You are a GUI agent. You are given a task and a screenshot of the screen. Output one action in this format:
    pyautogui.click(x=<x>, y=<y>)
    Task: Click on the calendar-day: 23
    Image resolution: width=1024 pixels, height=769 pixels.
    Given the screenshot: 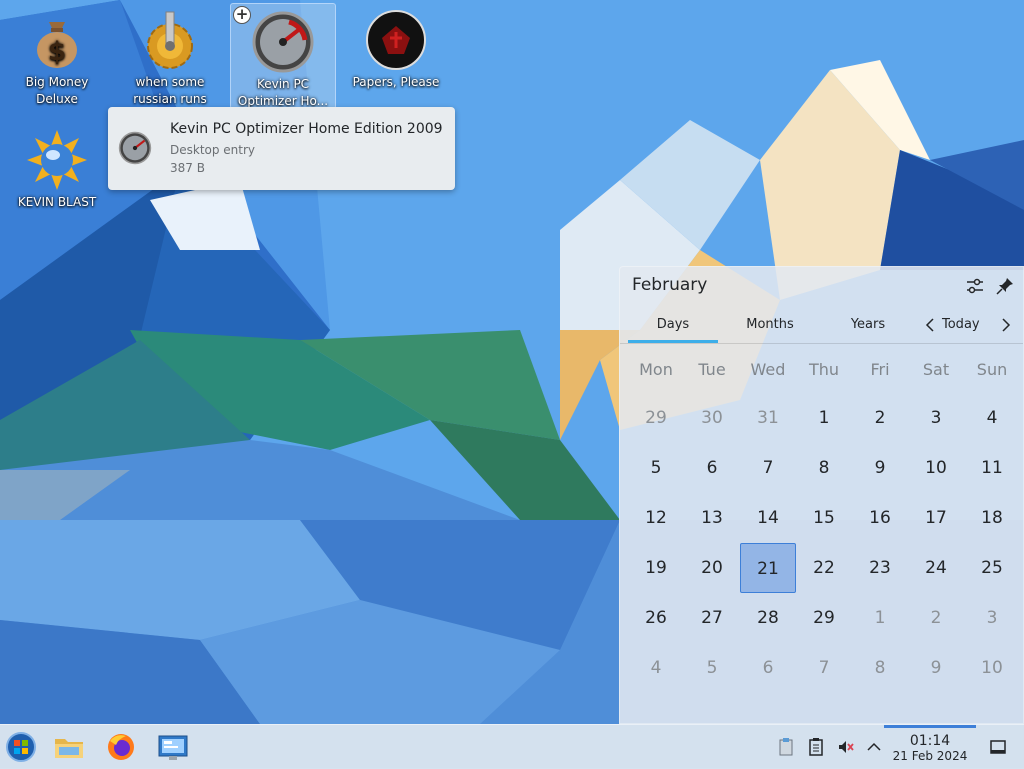 What is the action you would take?
    pyautogui.click(x=880, y=568)
    